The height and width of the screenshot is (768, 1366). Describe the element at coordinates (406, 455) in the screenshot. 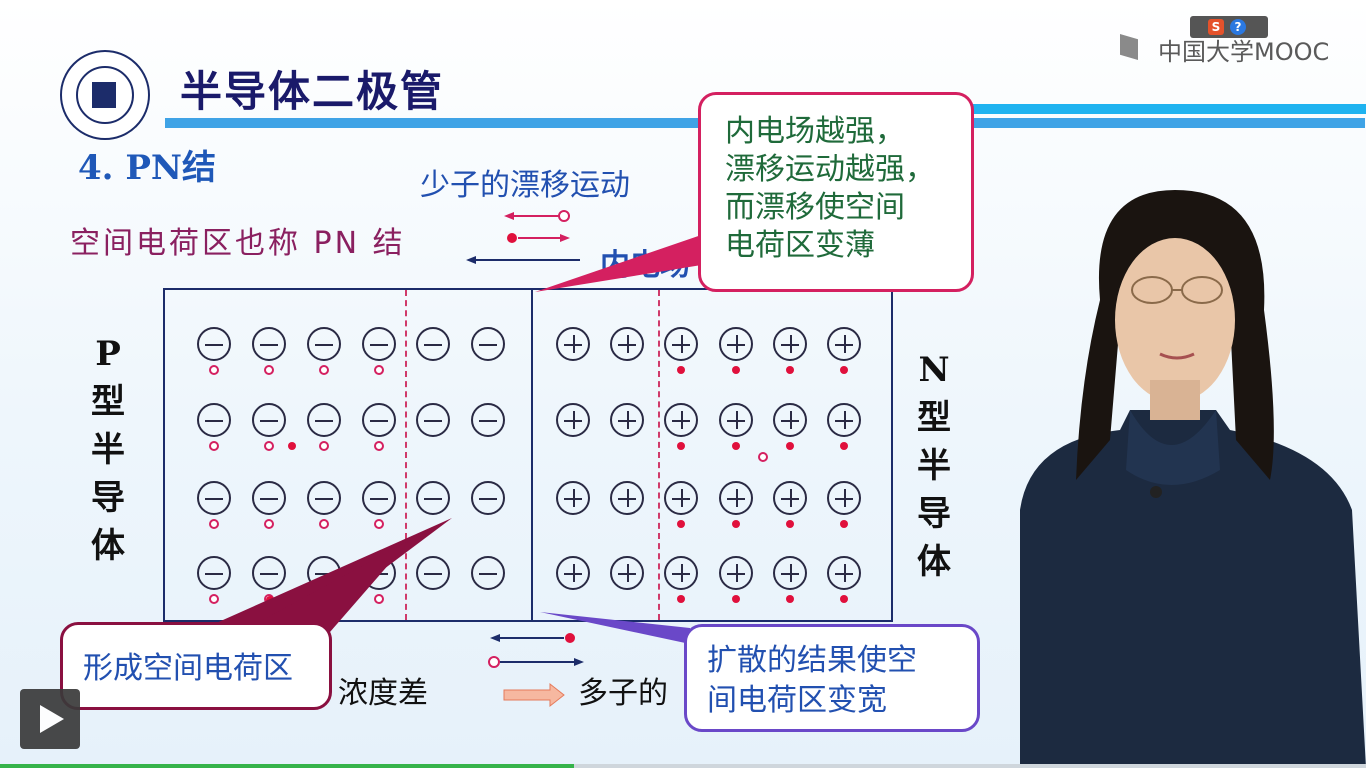

I see `depletion-boundary-left` at that location.